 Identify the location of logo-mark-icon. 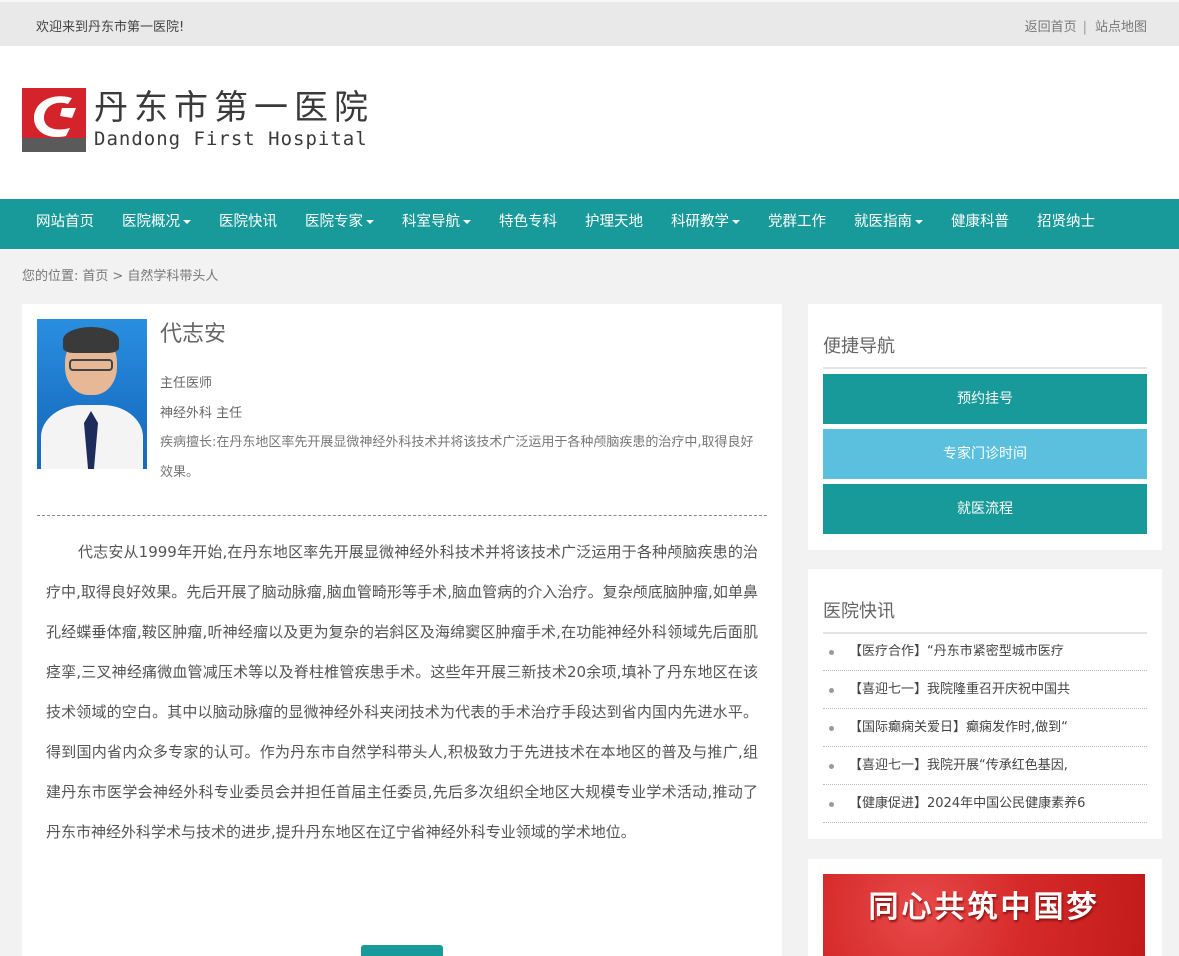
(54, 120).